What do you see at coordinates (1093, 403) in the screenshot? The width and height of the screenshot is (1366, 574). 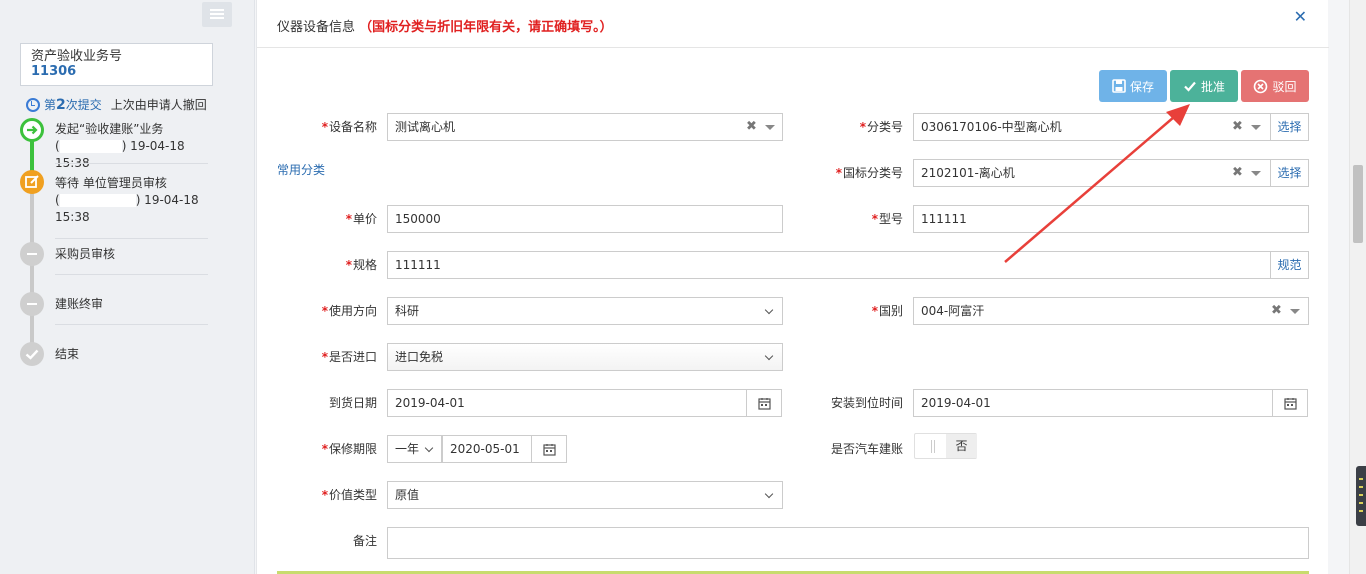 I see `install-date-input: 2019-04-01` at bounding box center [1093, 403].